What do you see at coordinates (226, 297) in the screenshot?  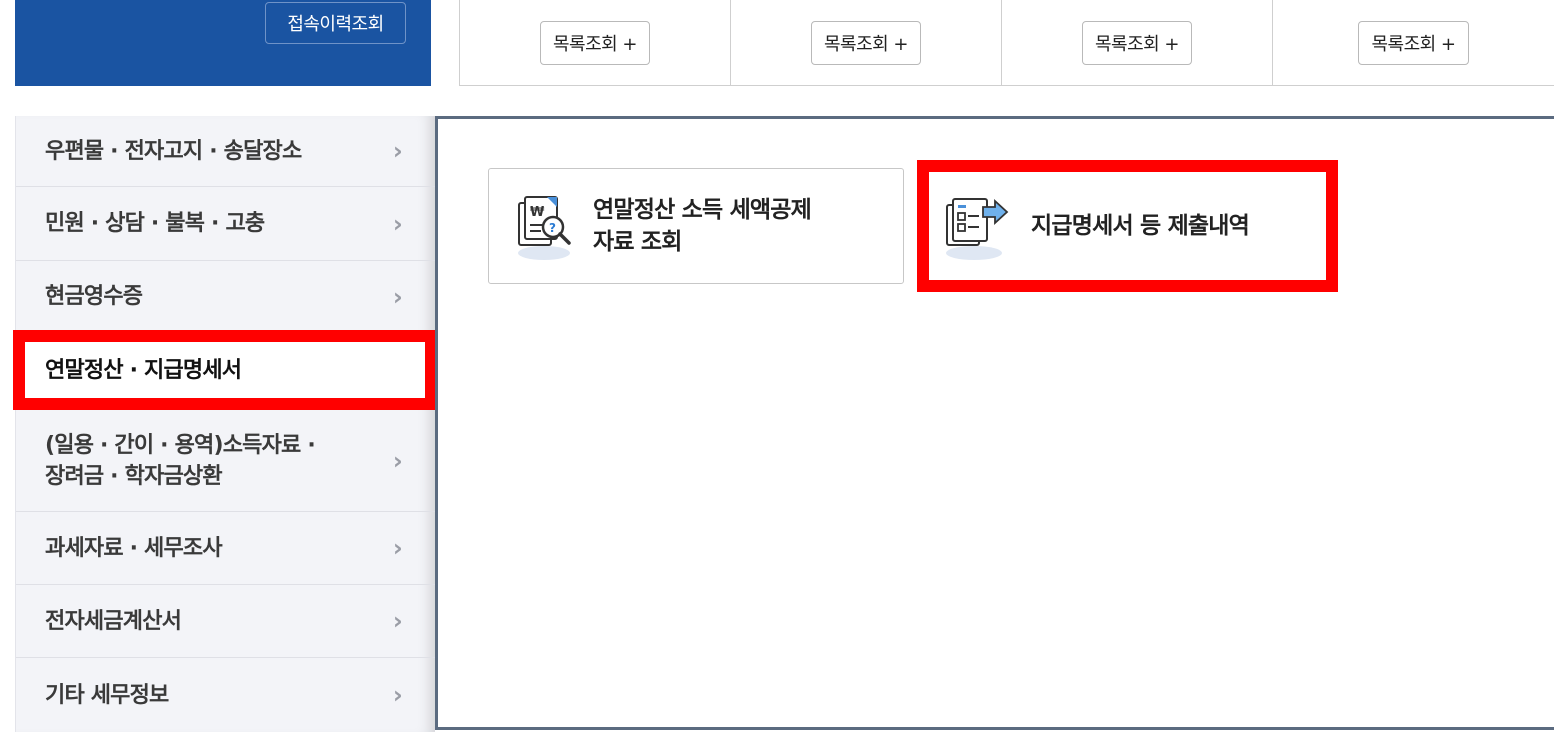 I see `sidebar-item-cash-receipt: 현금영수증 ›` at bounding box center [226, 297].